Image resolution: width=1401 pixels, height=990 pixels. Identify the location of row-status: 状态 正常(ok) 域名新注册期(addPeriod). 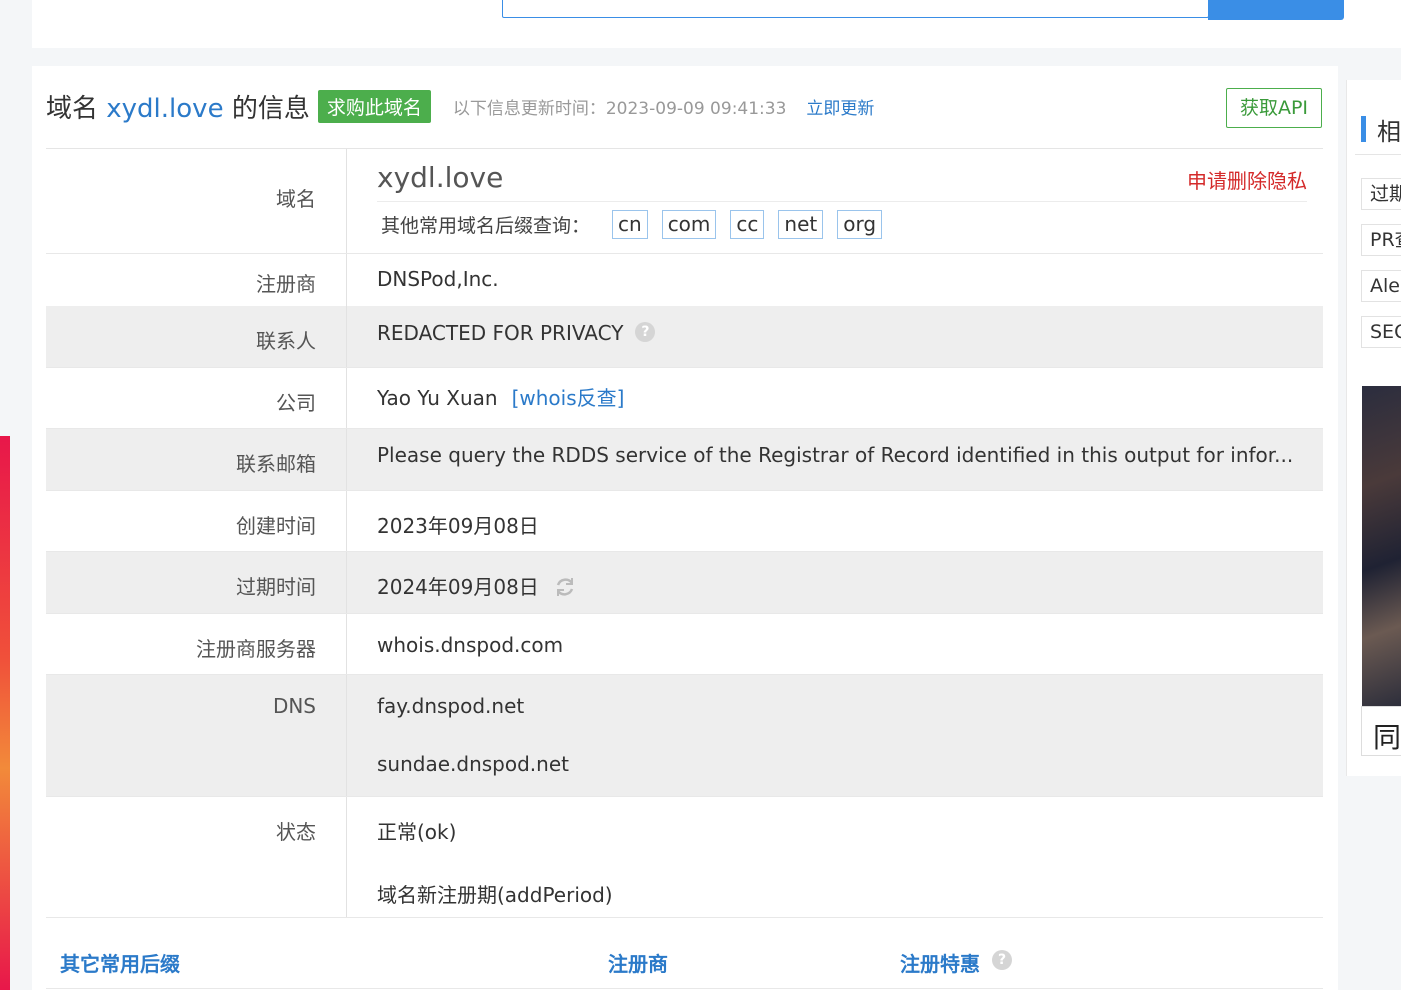
(684, 857).